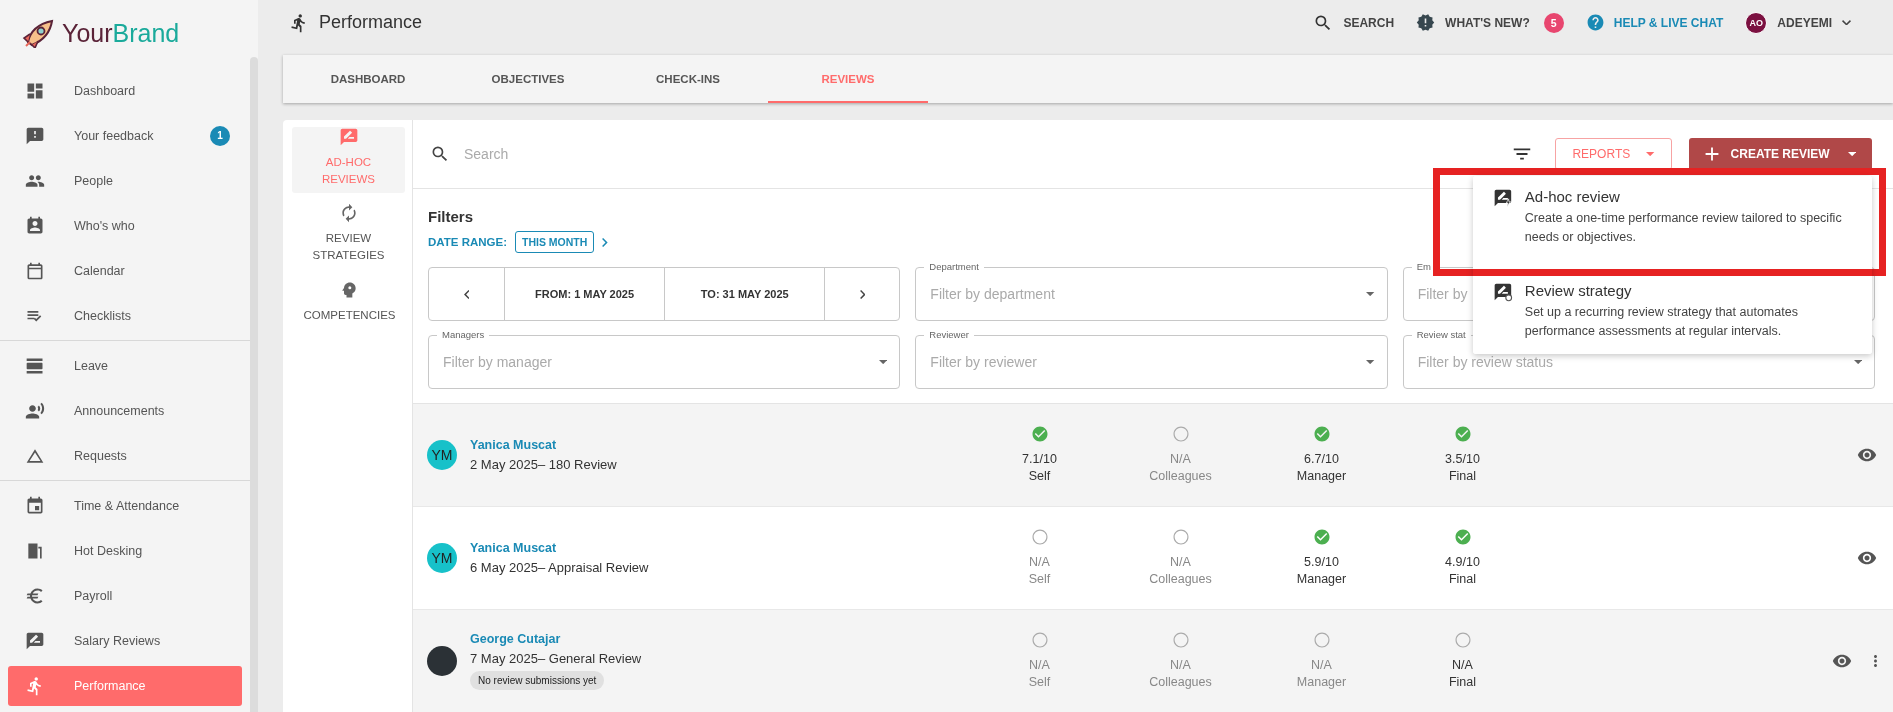 The image size is (1893, 712). Describe the element at coordinates (1039, 459) in the screenshot. I see `score-value: 7.1/10` at that location.